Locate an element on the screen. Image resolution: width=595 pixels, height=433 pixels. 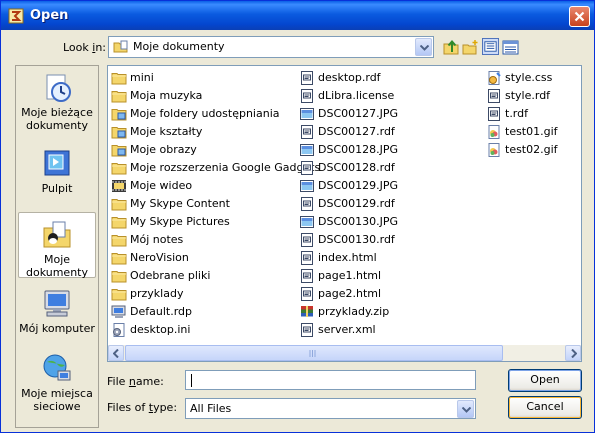
desktop-icon is located at coordinates (57, 163).